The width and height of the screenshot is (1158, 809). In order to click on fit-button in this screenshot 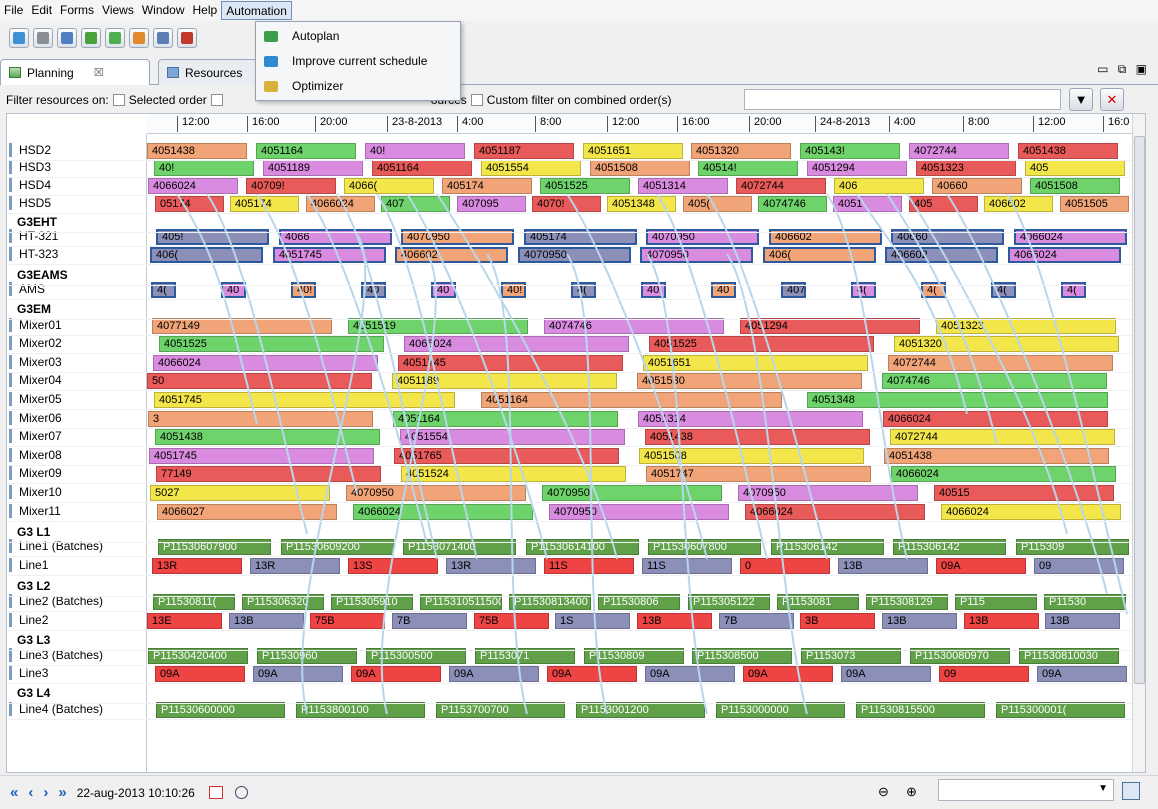, I will do `click(1131, 791)`.